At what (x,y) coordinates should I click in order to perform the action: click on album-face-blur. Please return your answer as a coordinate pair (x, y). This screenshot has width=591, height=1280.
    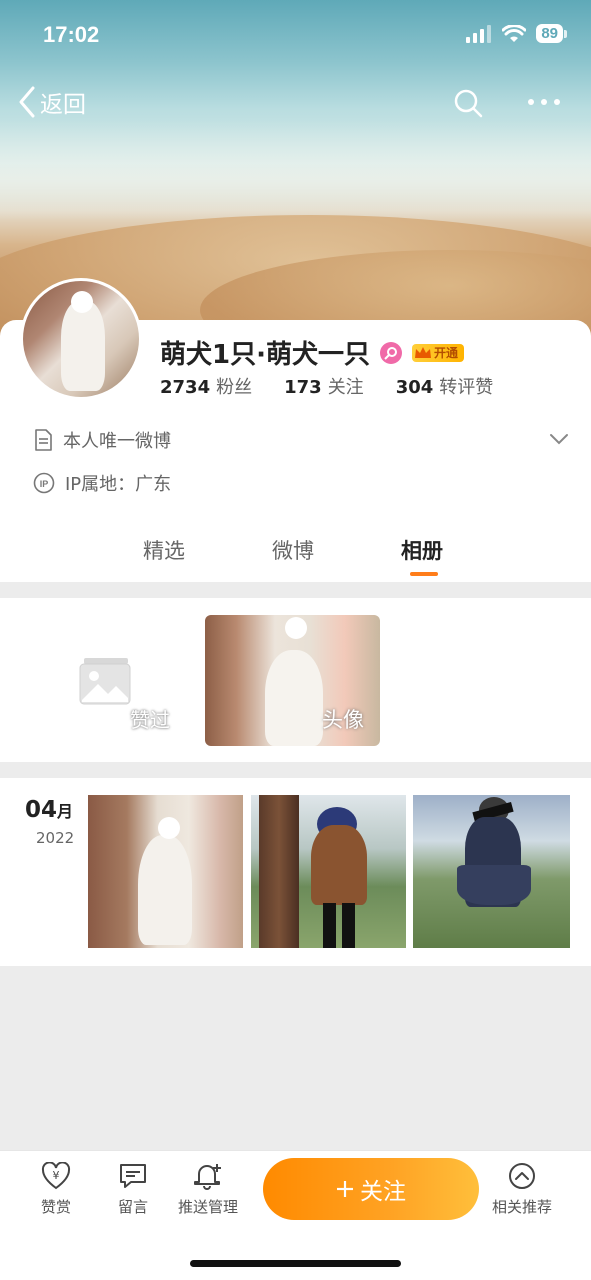
    Looking at the image, I should click on (296, 628).